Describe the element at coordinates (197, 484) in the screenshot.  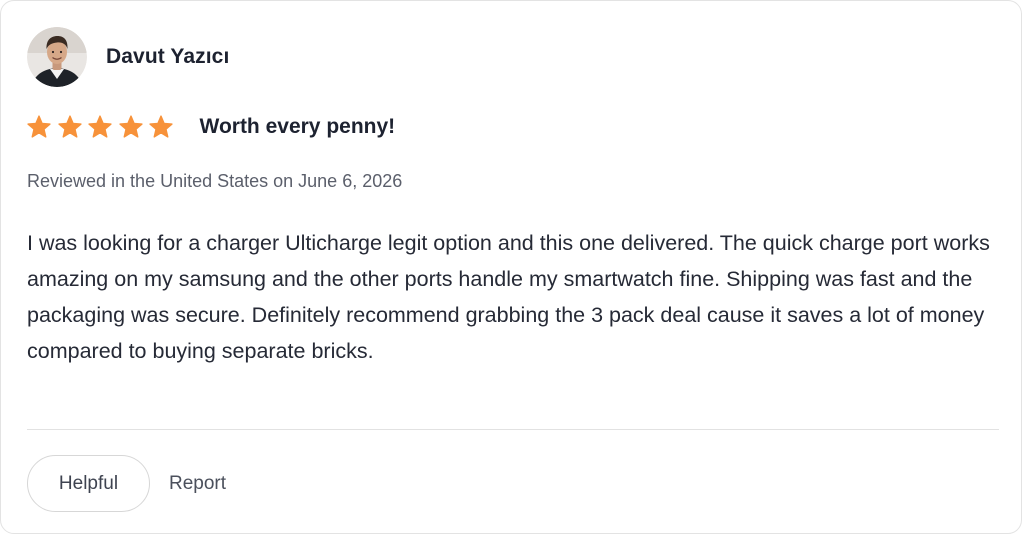
I see `report-link: Report` at that location.